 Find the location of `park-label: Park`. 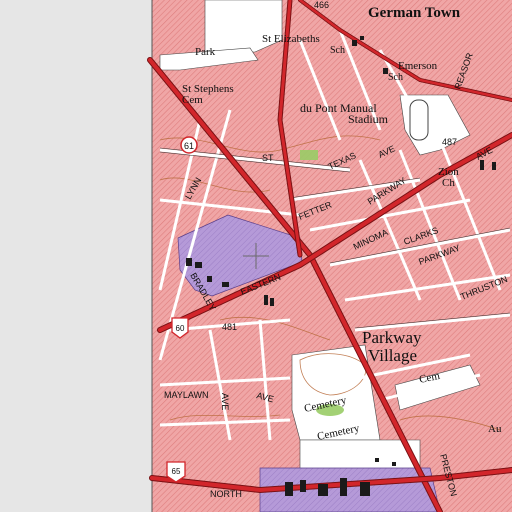

park-label: Park is located at coordinates (205, 52).